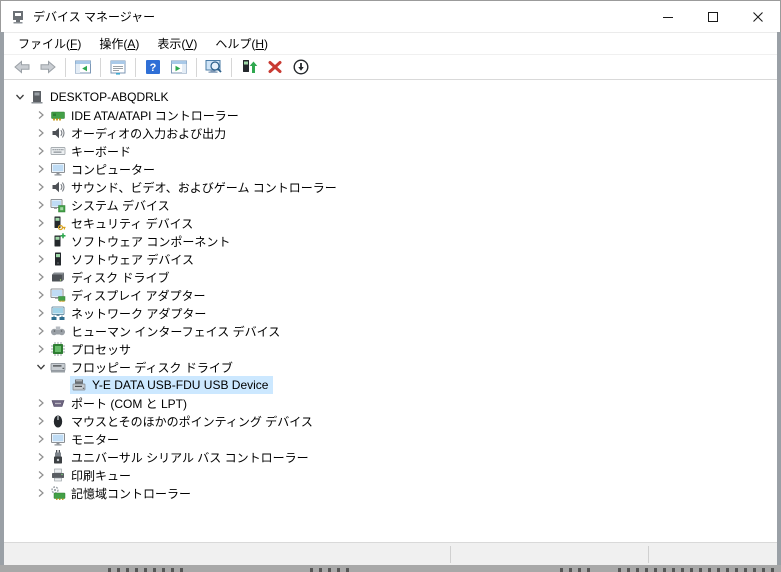  Describe the element at coordinates (390, 295) in the screenshot. I see `tree-item-display-adapters: ディスプレイ アダプター` at that location.